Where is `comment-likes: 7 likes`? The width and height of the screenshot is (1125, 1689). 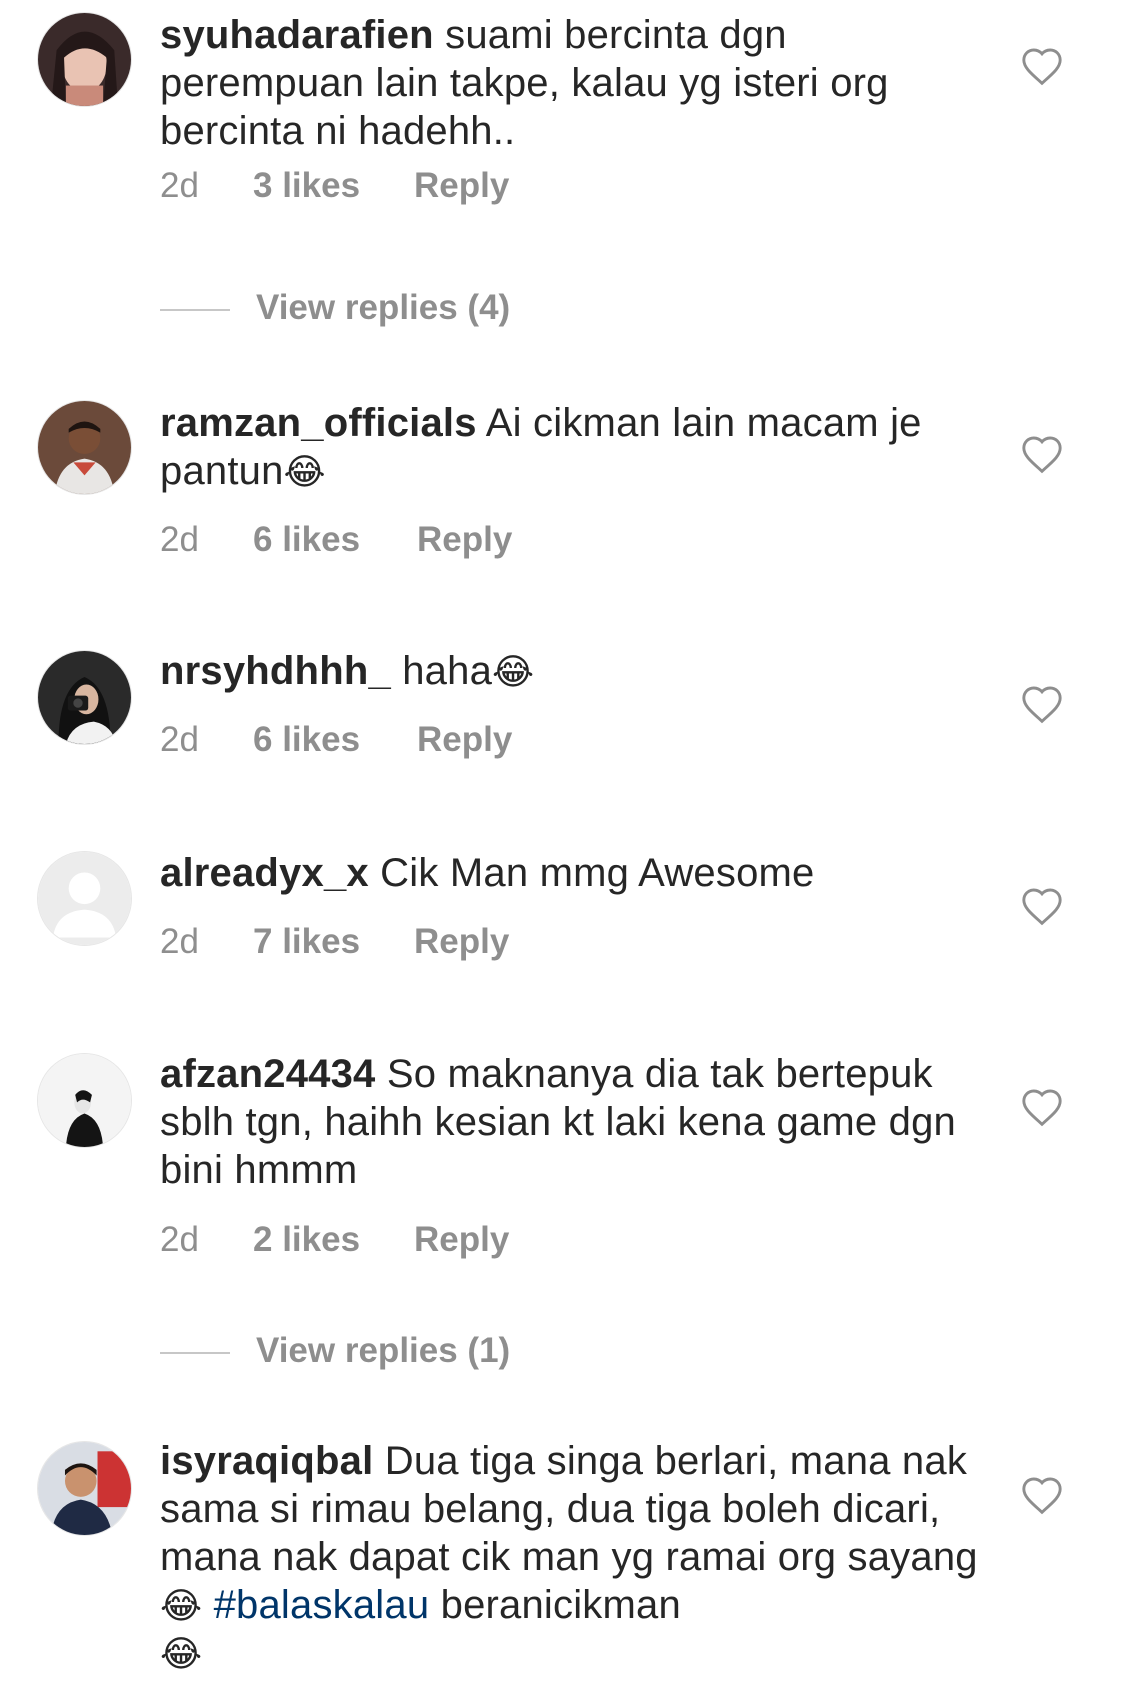
comment-likes: 7 likes is located at coordinates (306, 942).